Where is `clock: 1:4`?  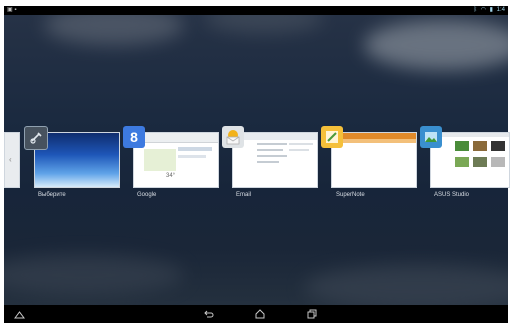
clock: 1:4 is located at coordinates (500, 10).